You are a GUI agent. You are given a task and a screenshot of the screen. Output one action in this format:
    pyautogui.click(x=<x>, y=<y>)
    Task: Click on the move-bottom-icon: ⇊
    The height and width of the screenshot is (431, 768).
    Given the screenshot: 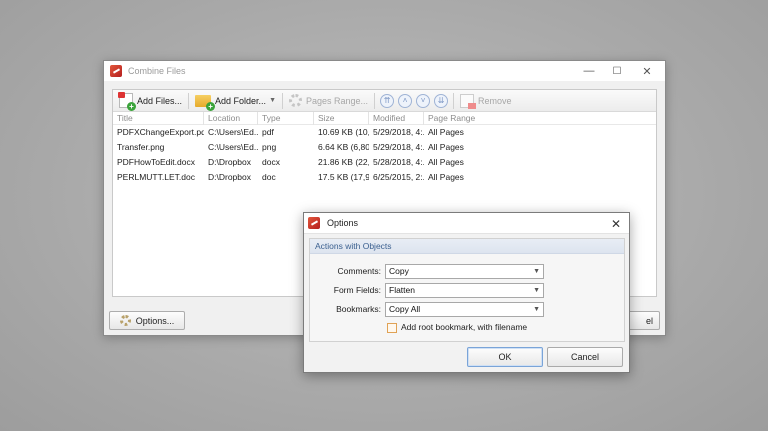 What is the action you would take?
    pyautogui.click(x=441, y=100)
    